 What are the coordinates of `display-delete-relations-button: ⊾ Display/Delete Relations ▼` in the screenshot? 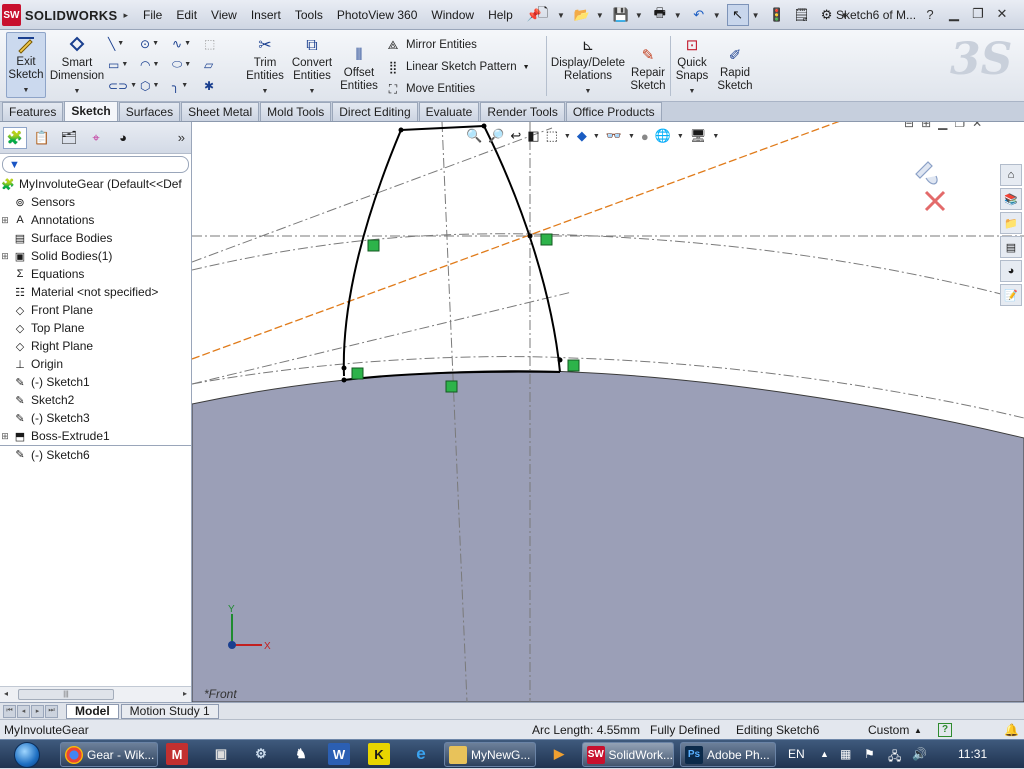 It's located at (588, 65).